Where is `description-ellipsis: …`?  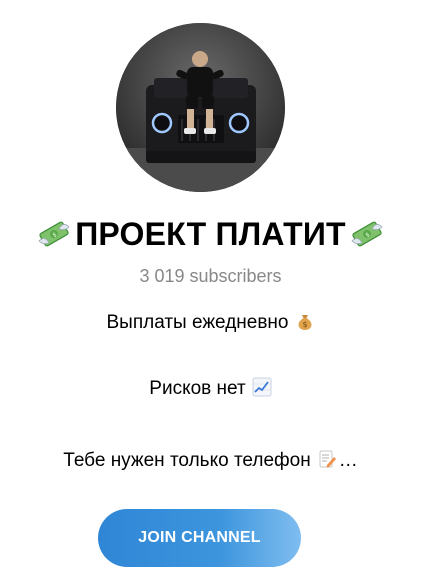 description-ellipsis: … is located at coordinates (348, 460).